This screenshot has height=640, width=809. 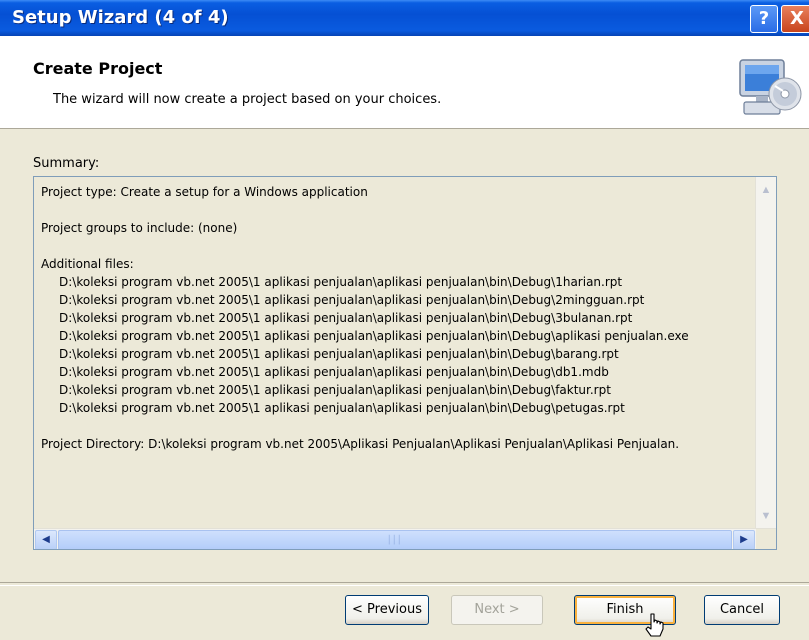 I want to click on summary-label: Summary:, so click(x=66, y=163).